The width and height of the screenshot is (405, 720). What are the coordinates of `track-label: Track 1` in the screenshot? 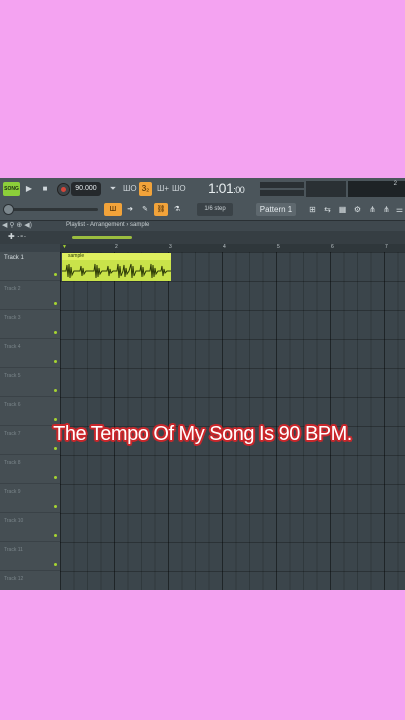 It's located at (14, 258).